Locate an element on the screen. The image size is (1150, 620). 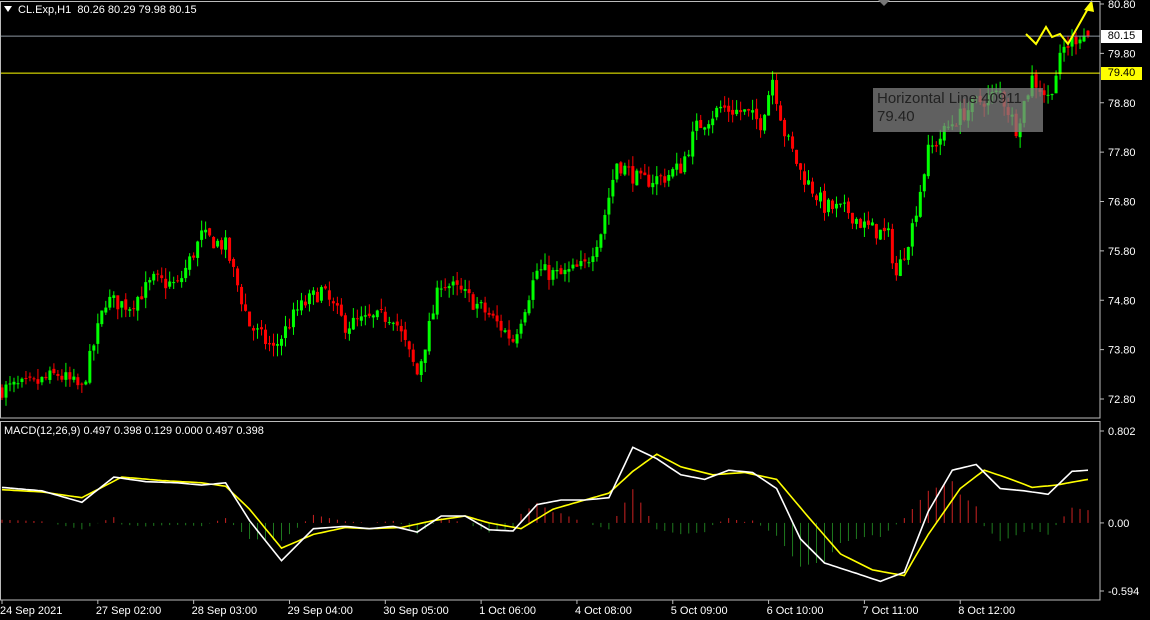
price-tick-label: 75.80 is located at coordinates (1122, 252).